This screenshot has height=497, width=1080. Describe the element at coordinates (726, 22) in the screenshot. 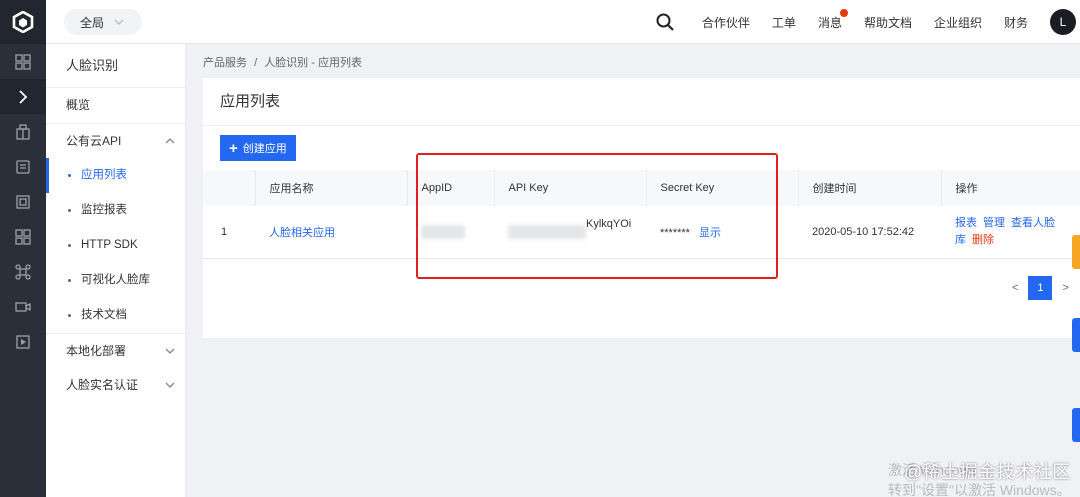

I see `nav-partners: 合作伙伴` at that location.